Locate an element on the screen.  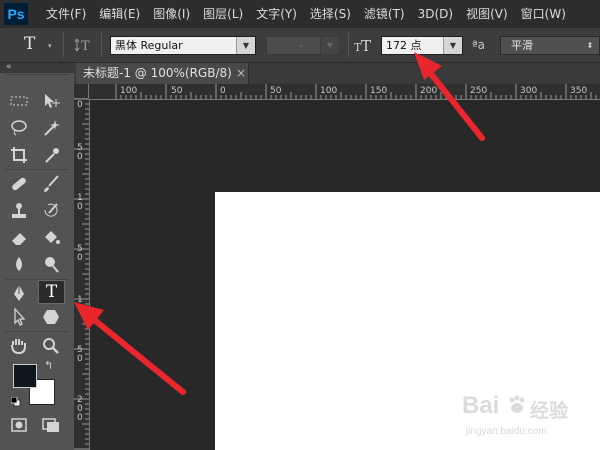
watermark-brand: Bai is located at coordinates (481, 405).